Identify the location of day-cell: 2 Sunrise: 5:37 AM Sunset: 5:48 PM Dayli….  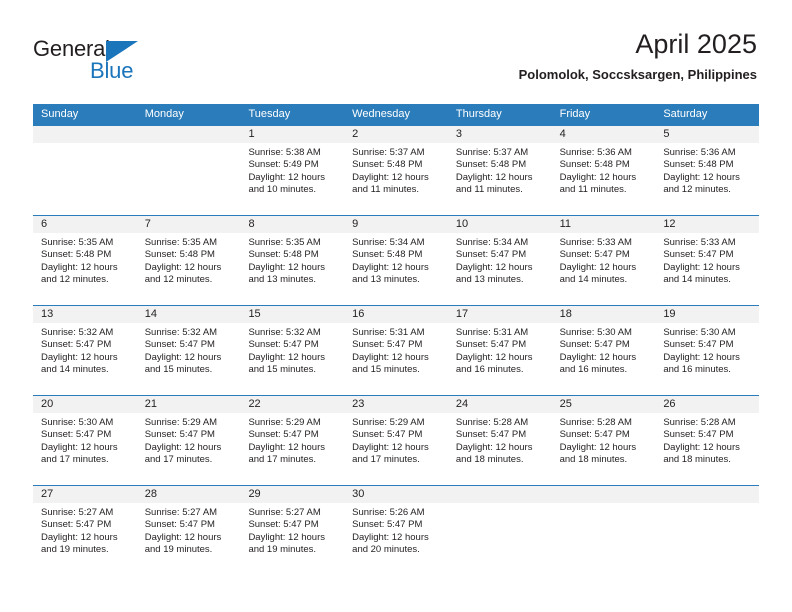
(396, 170).